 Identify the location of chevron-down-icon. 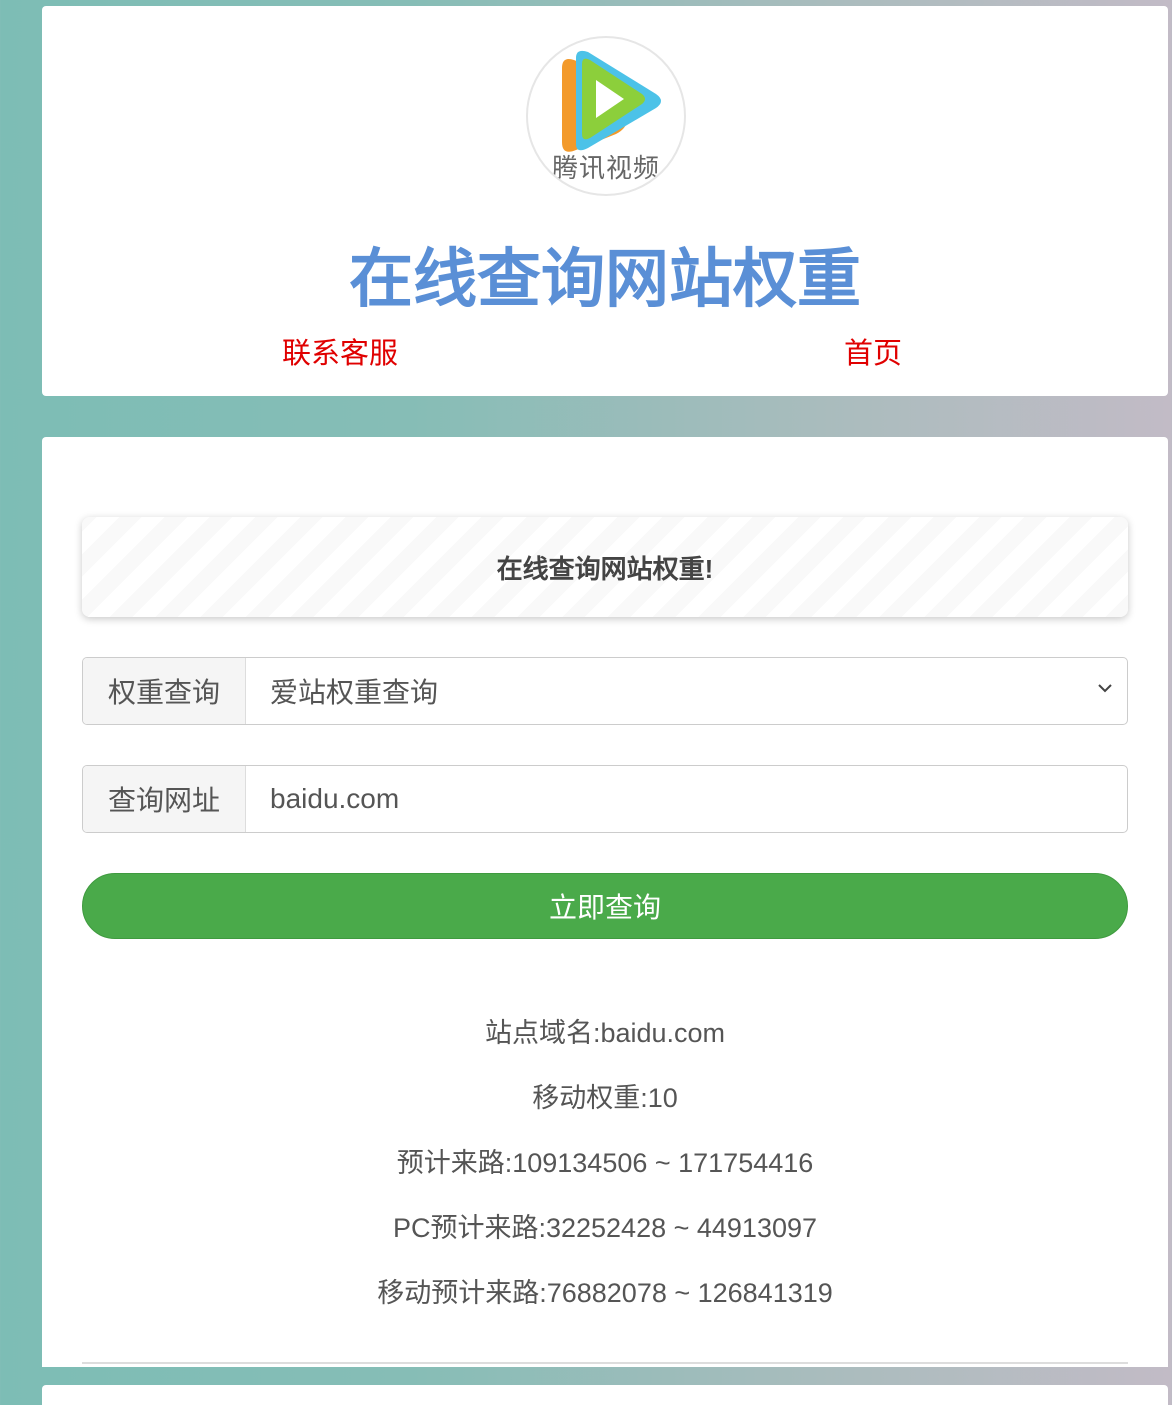
(1105, 688).